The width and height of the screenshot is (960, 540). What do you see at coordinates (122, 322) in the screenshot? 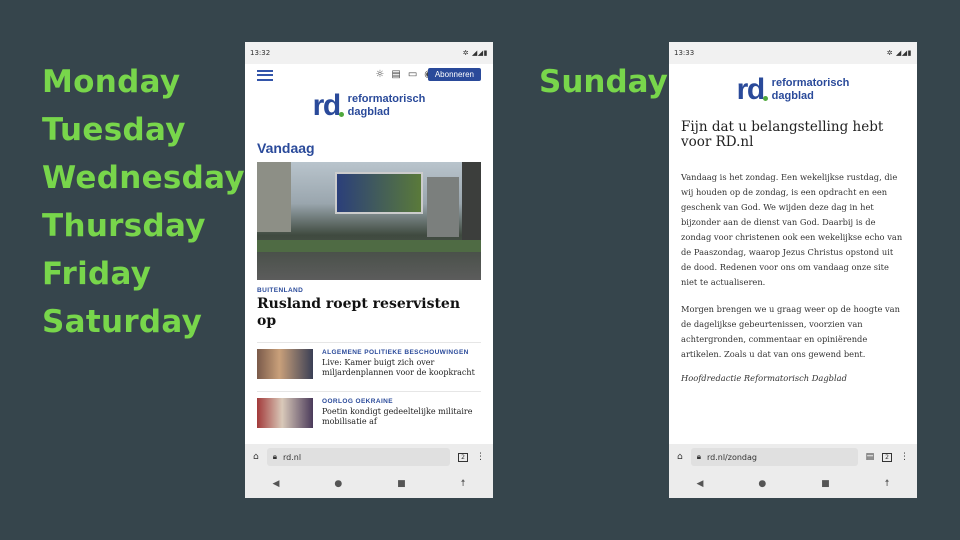
I see `day-label: Saturday` at bounding box center [122, 322].